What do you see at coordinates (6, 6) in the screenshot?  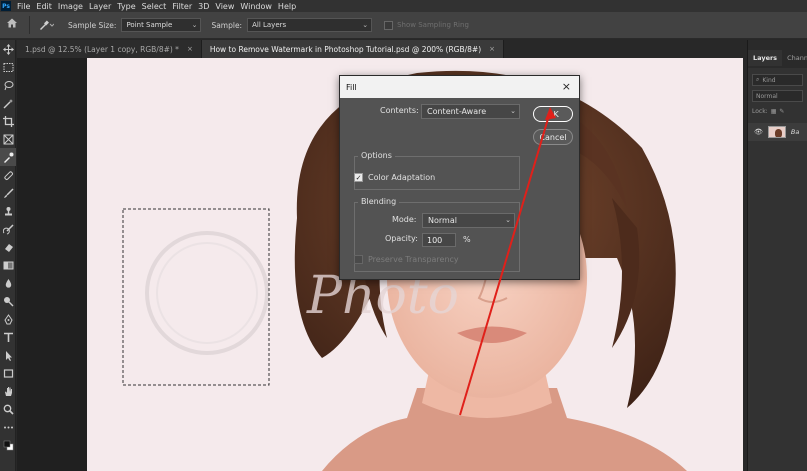 I see `photoshop-logo-icon: Ps` at bounding box center [6, 6].